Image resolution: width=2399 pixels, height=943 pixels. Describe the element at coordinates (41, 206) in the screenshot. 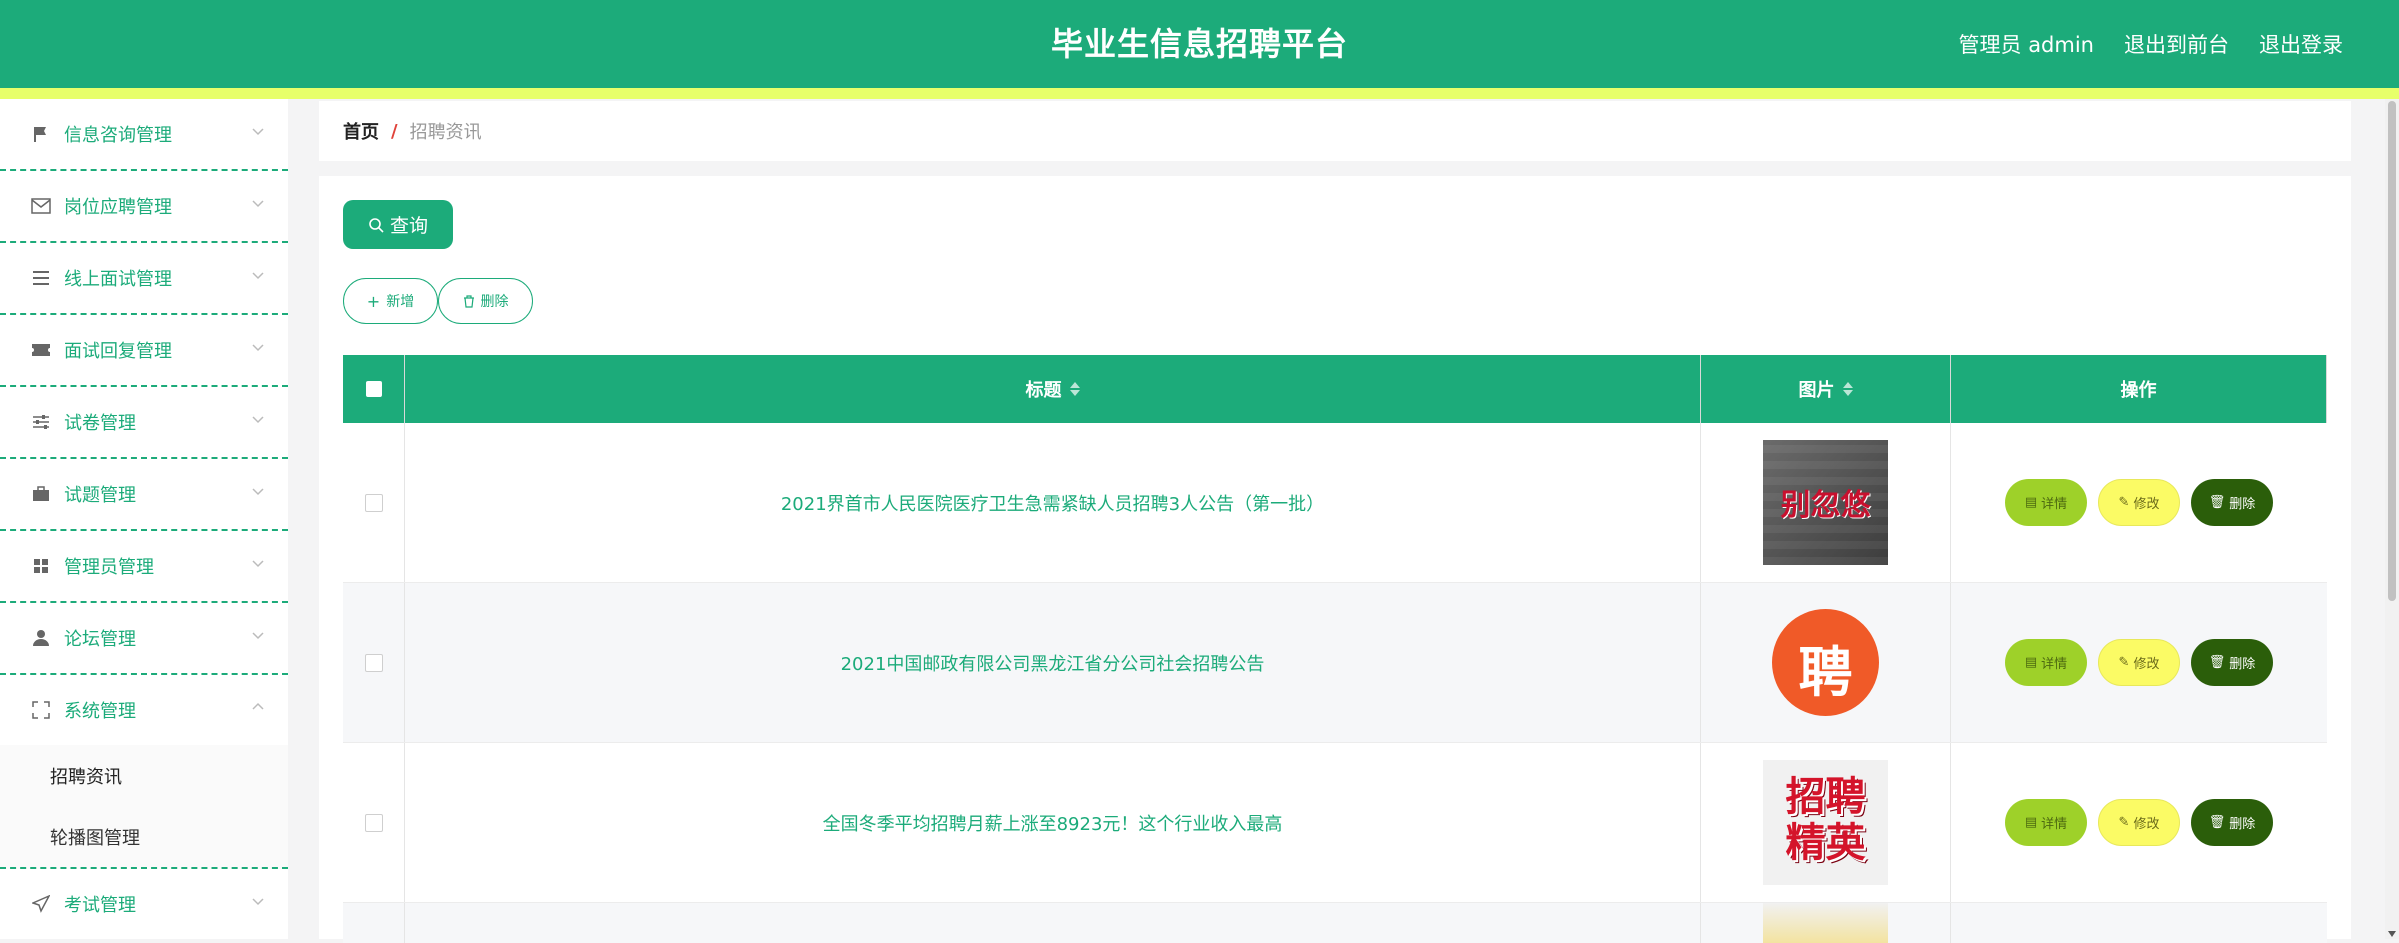

I see `mail-icon` at that location.